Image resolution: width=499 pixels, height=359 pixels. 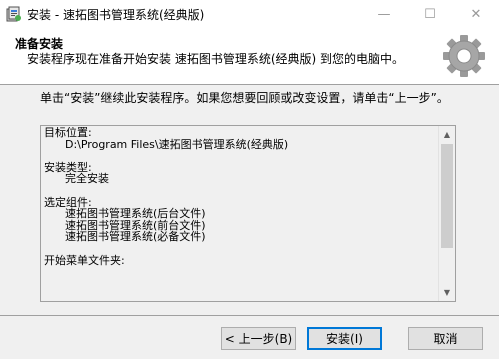 What do you see at coordinates (476, 14) in the screenshot?
I see `close-button: ✕` at bounding box center [476, 14].